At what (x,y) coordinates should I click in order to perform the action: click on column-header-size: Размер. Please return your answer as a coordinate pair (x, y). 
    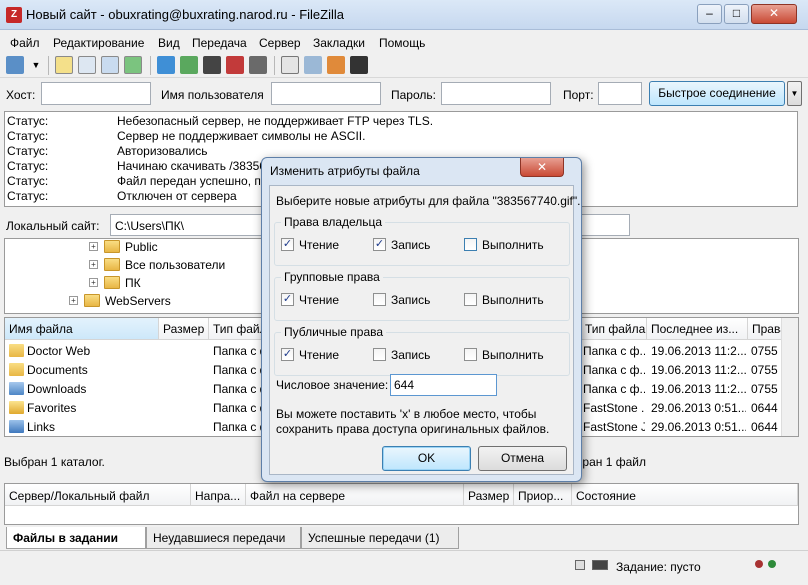
    Looking at the image, I should click on (184, 329).